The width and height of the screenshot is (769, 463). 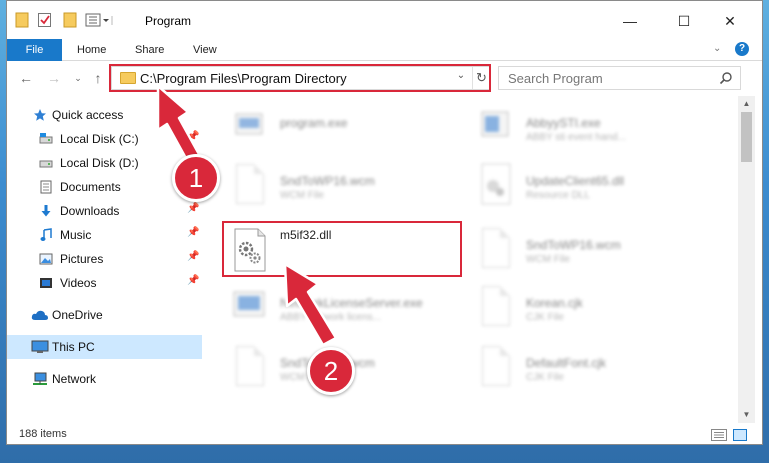 What do you see at coordinates (39, 315) in the screenshot?
I see `cloud-icon` at bounding box center [39, 315].